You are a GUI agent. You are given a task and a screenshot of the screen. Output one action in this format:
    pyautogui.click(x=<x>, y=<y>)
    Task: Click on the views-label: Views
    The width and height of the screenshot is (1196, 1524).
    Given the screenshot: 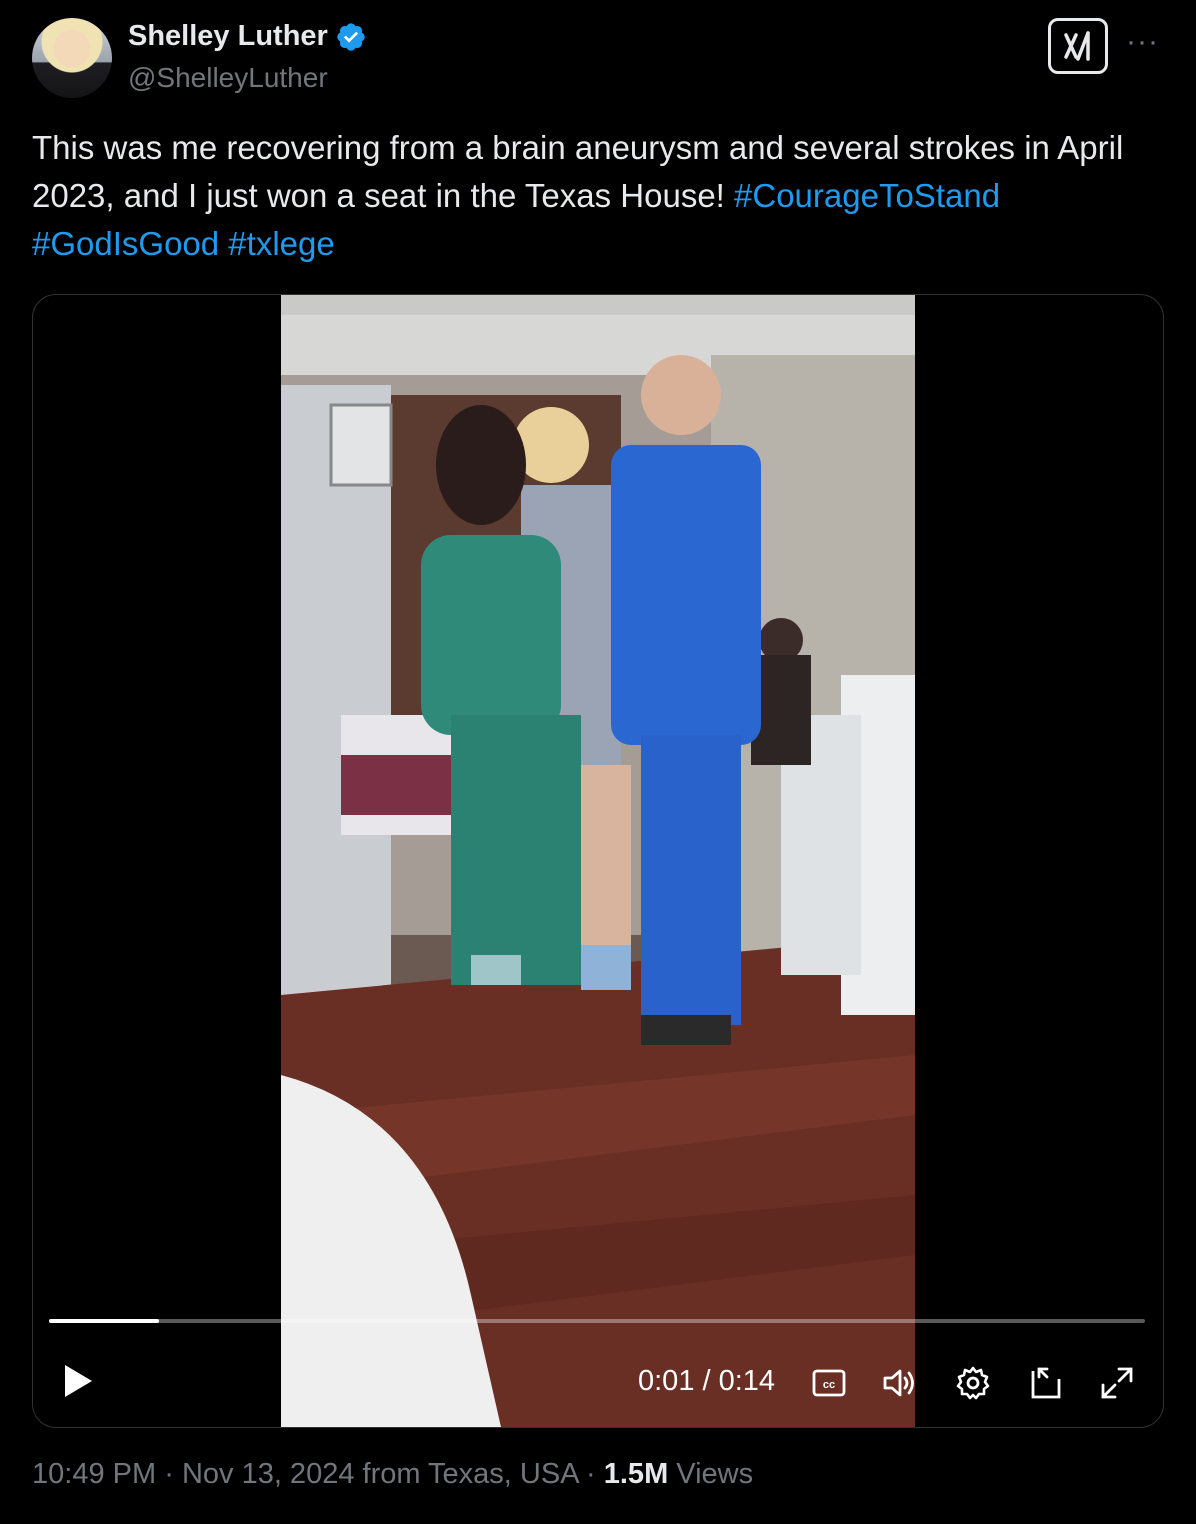 What is the action you would take?
    pyautogui.click(x=715, y=1474)
    